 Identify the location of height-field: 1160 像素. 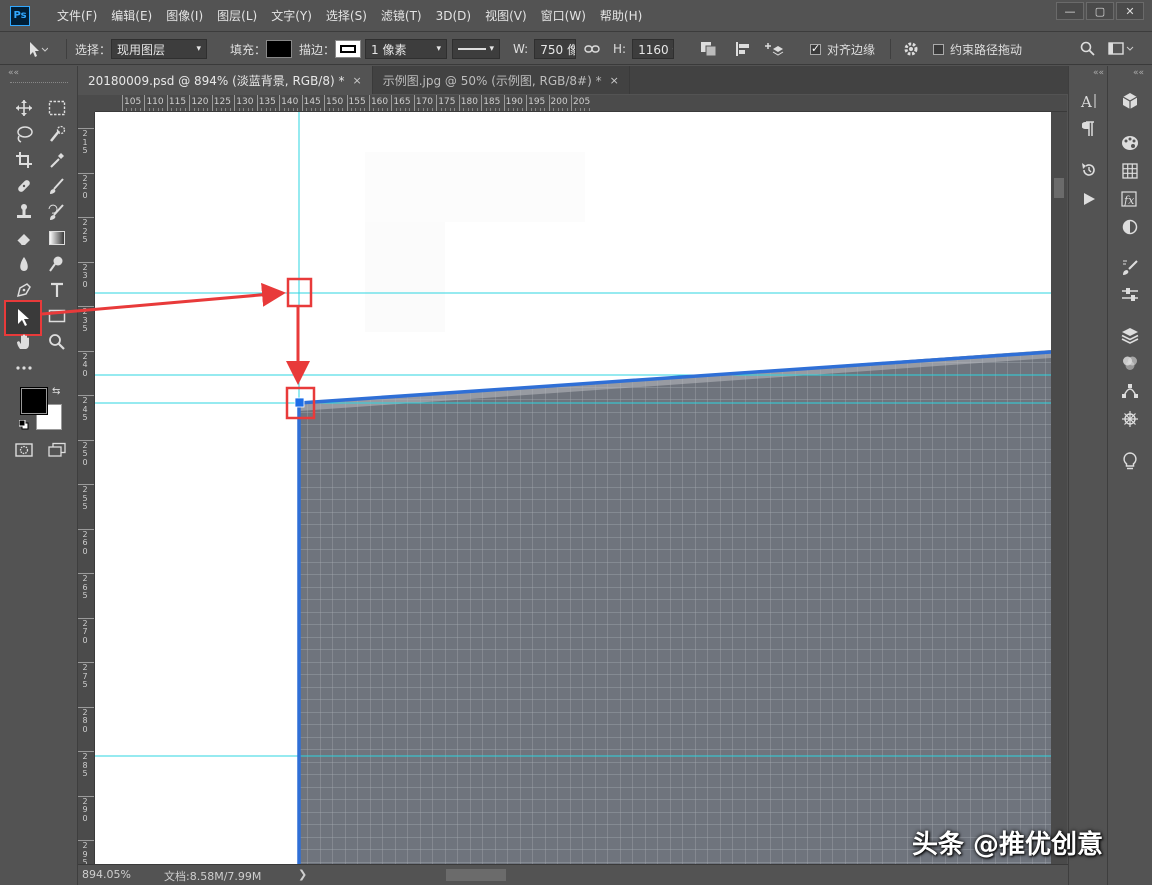
(653, 49).